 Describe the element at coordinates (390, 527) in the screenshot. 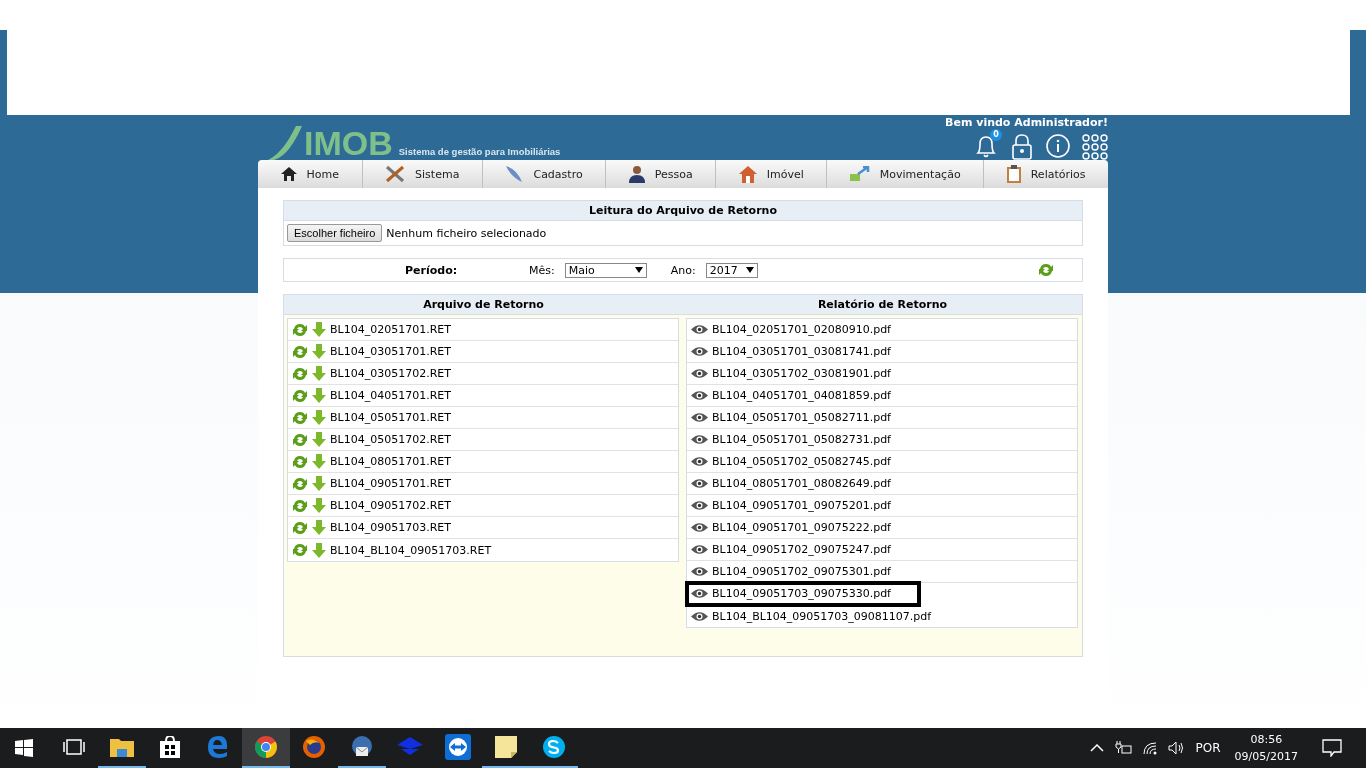

I see `file-name: BL104_09051703.RET` at that location.